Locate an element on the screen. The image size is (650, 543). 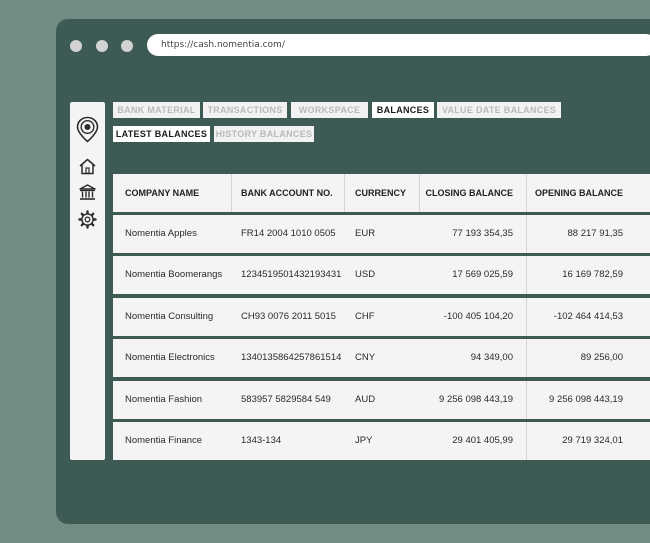
header-bank-account: BANK ACCOUNT NO. is located at coordinates (287, 193).